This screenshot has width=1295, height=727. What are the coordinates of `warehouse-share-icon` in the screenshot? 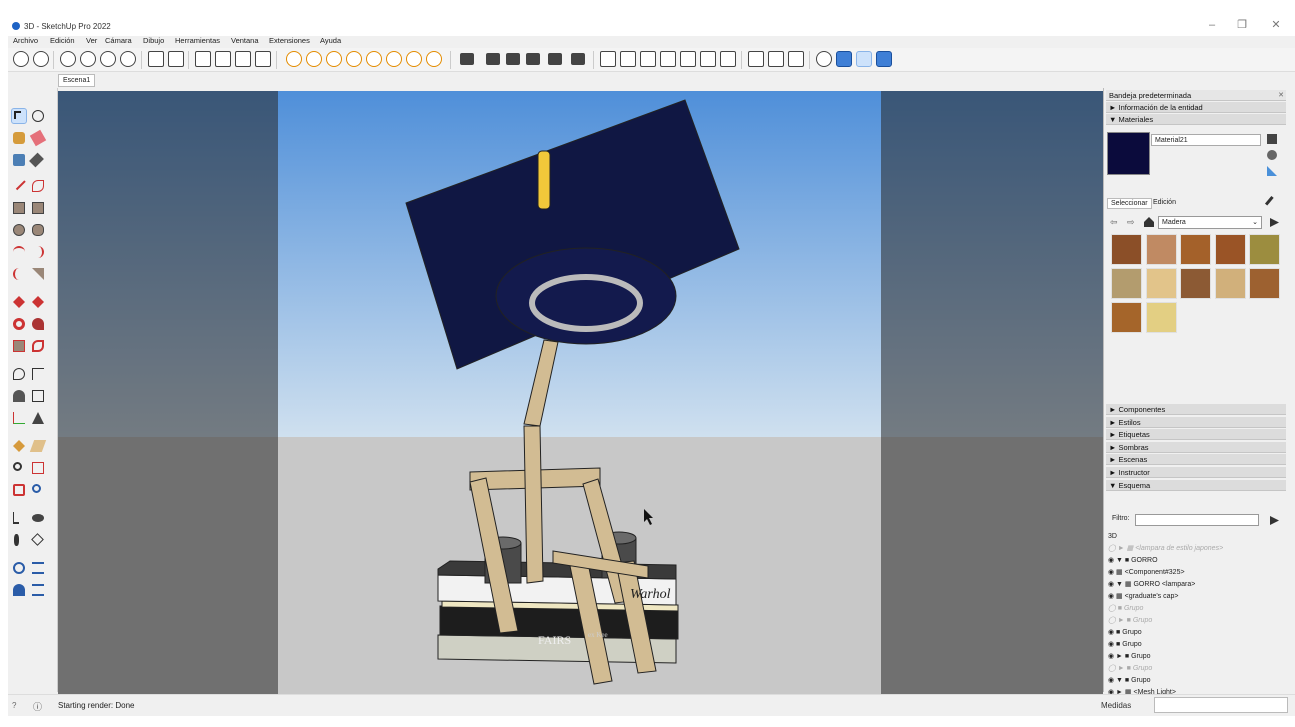 It's located at (776, 59).